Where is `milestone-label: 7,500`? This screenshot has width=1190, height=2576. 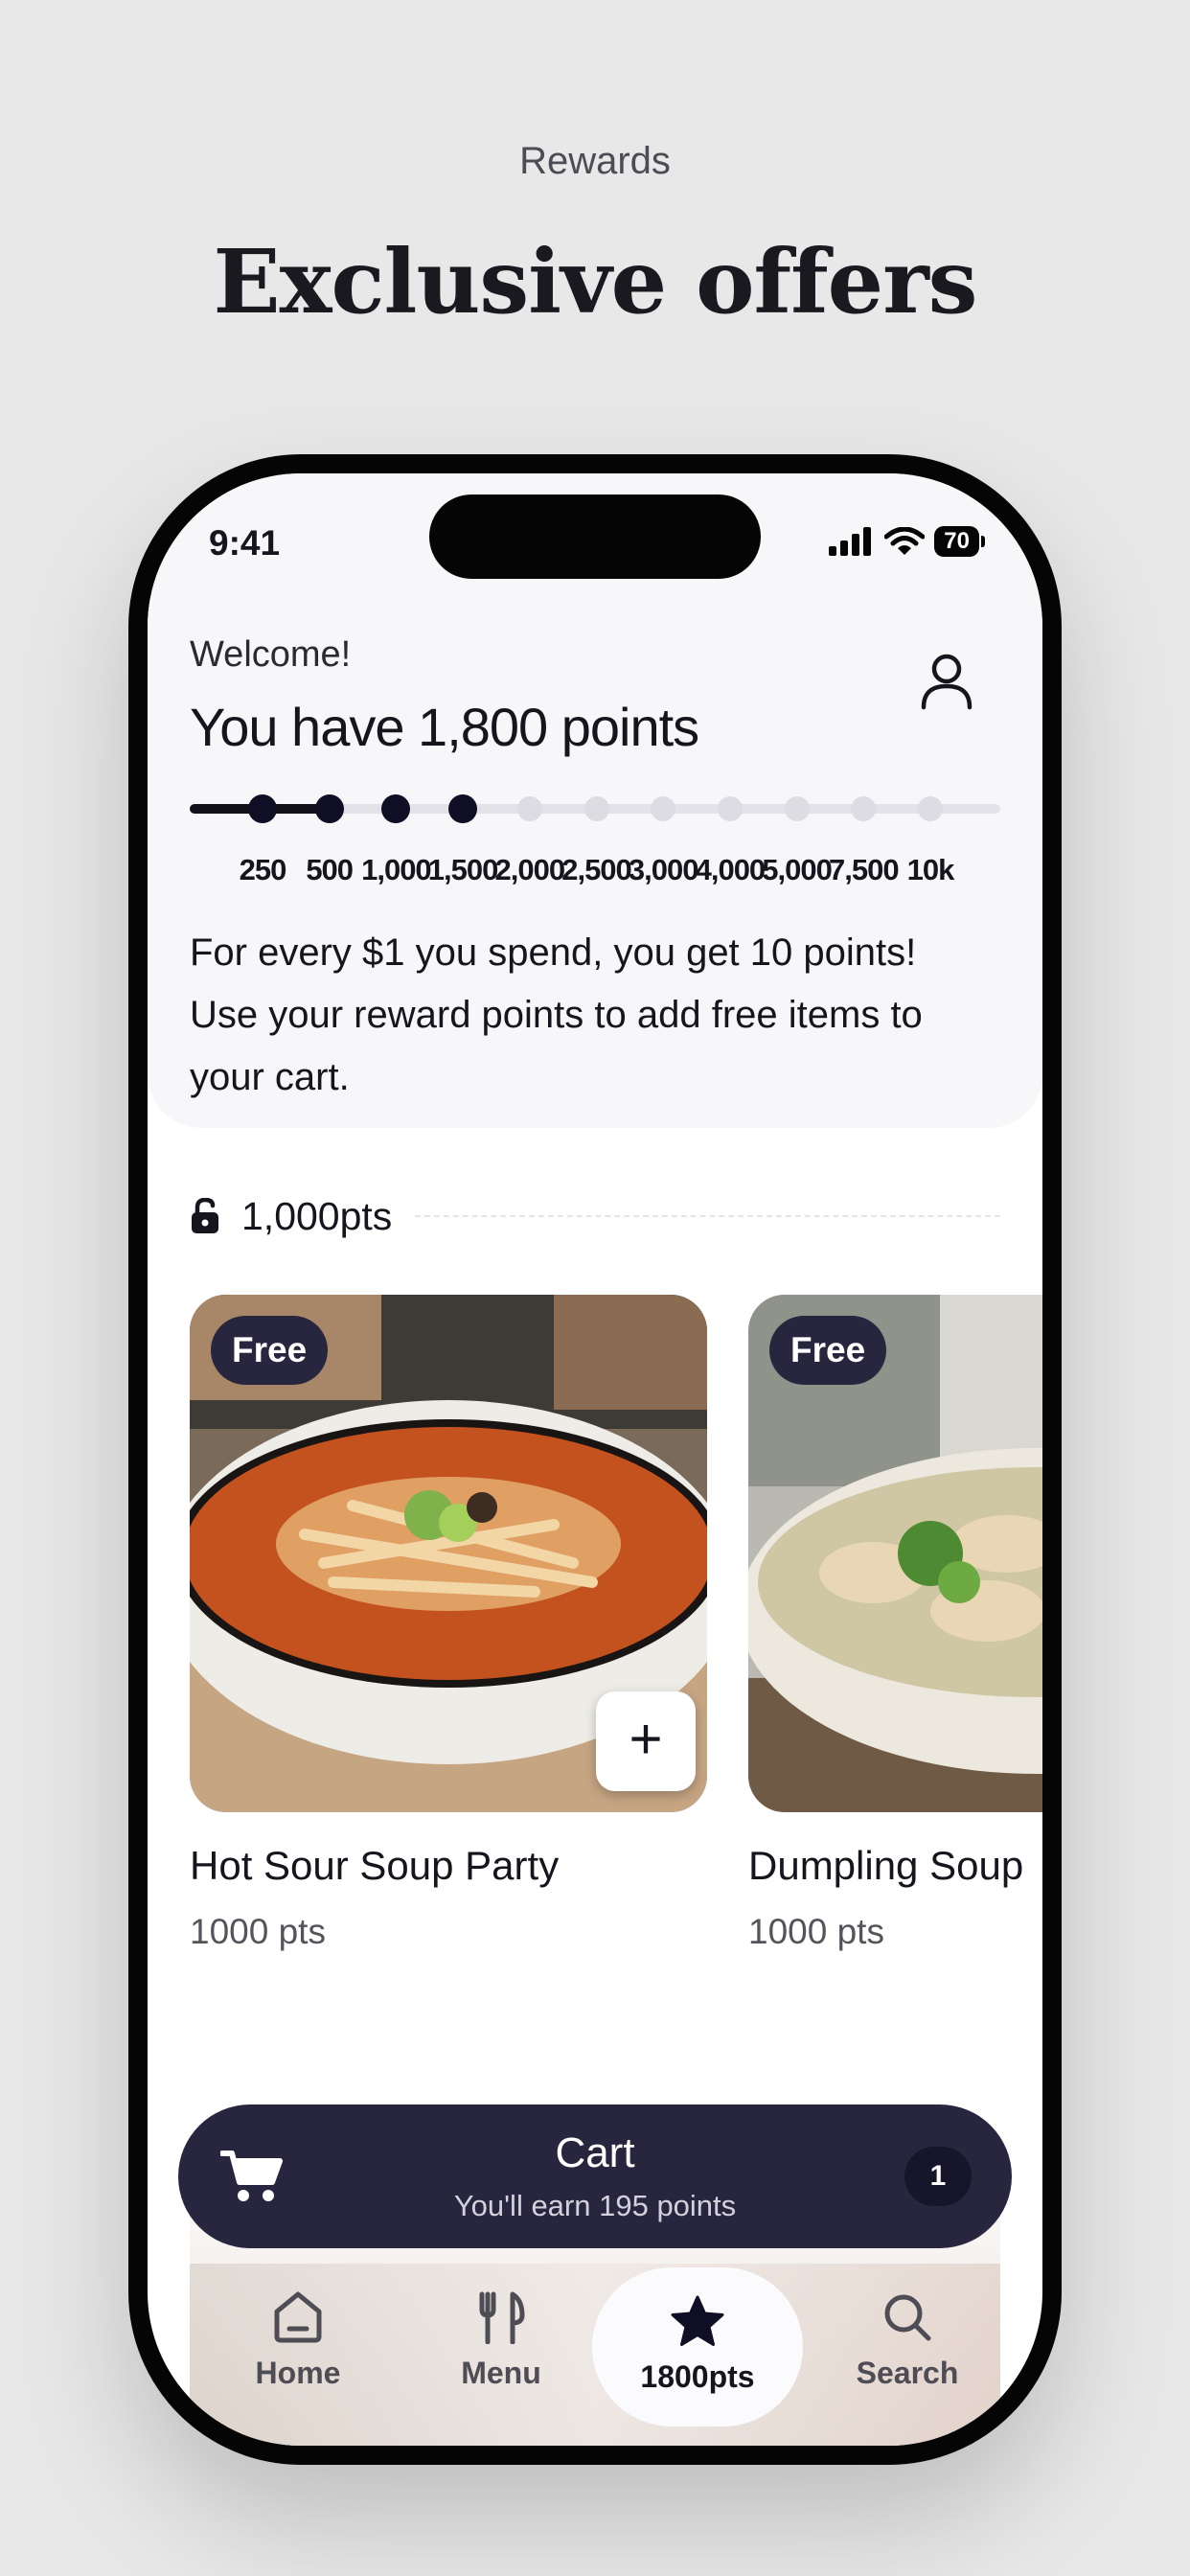
milestone-label: 7,500 is located at coordinates (865, 869).